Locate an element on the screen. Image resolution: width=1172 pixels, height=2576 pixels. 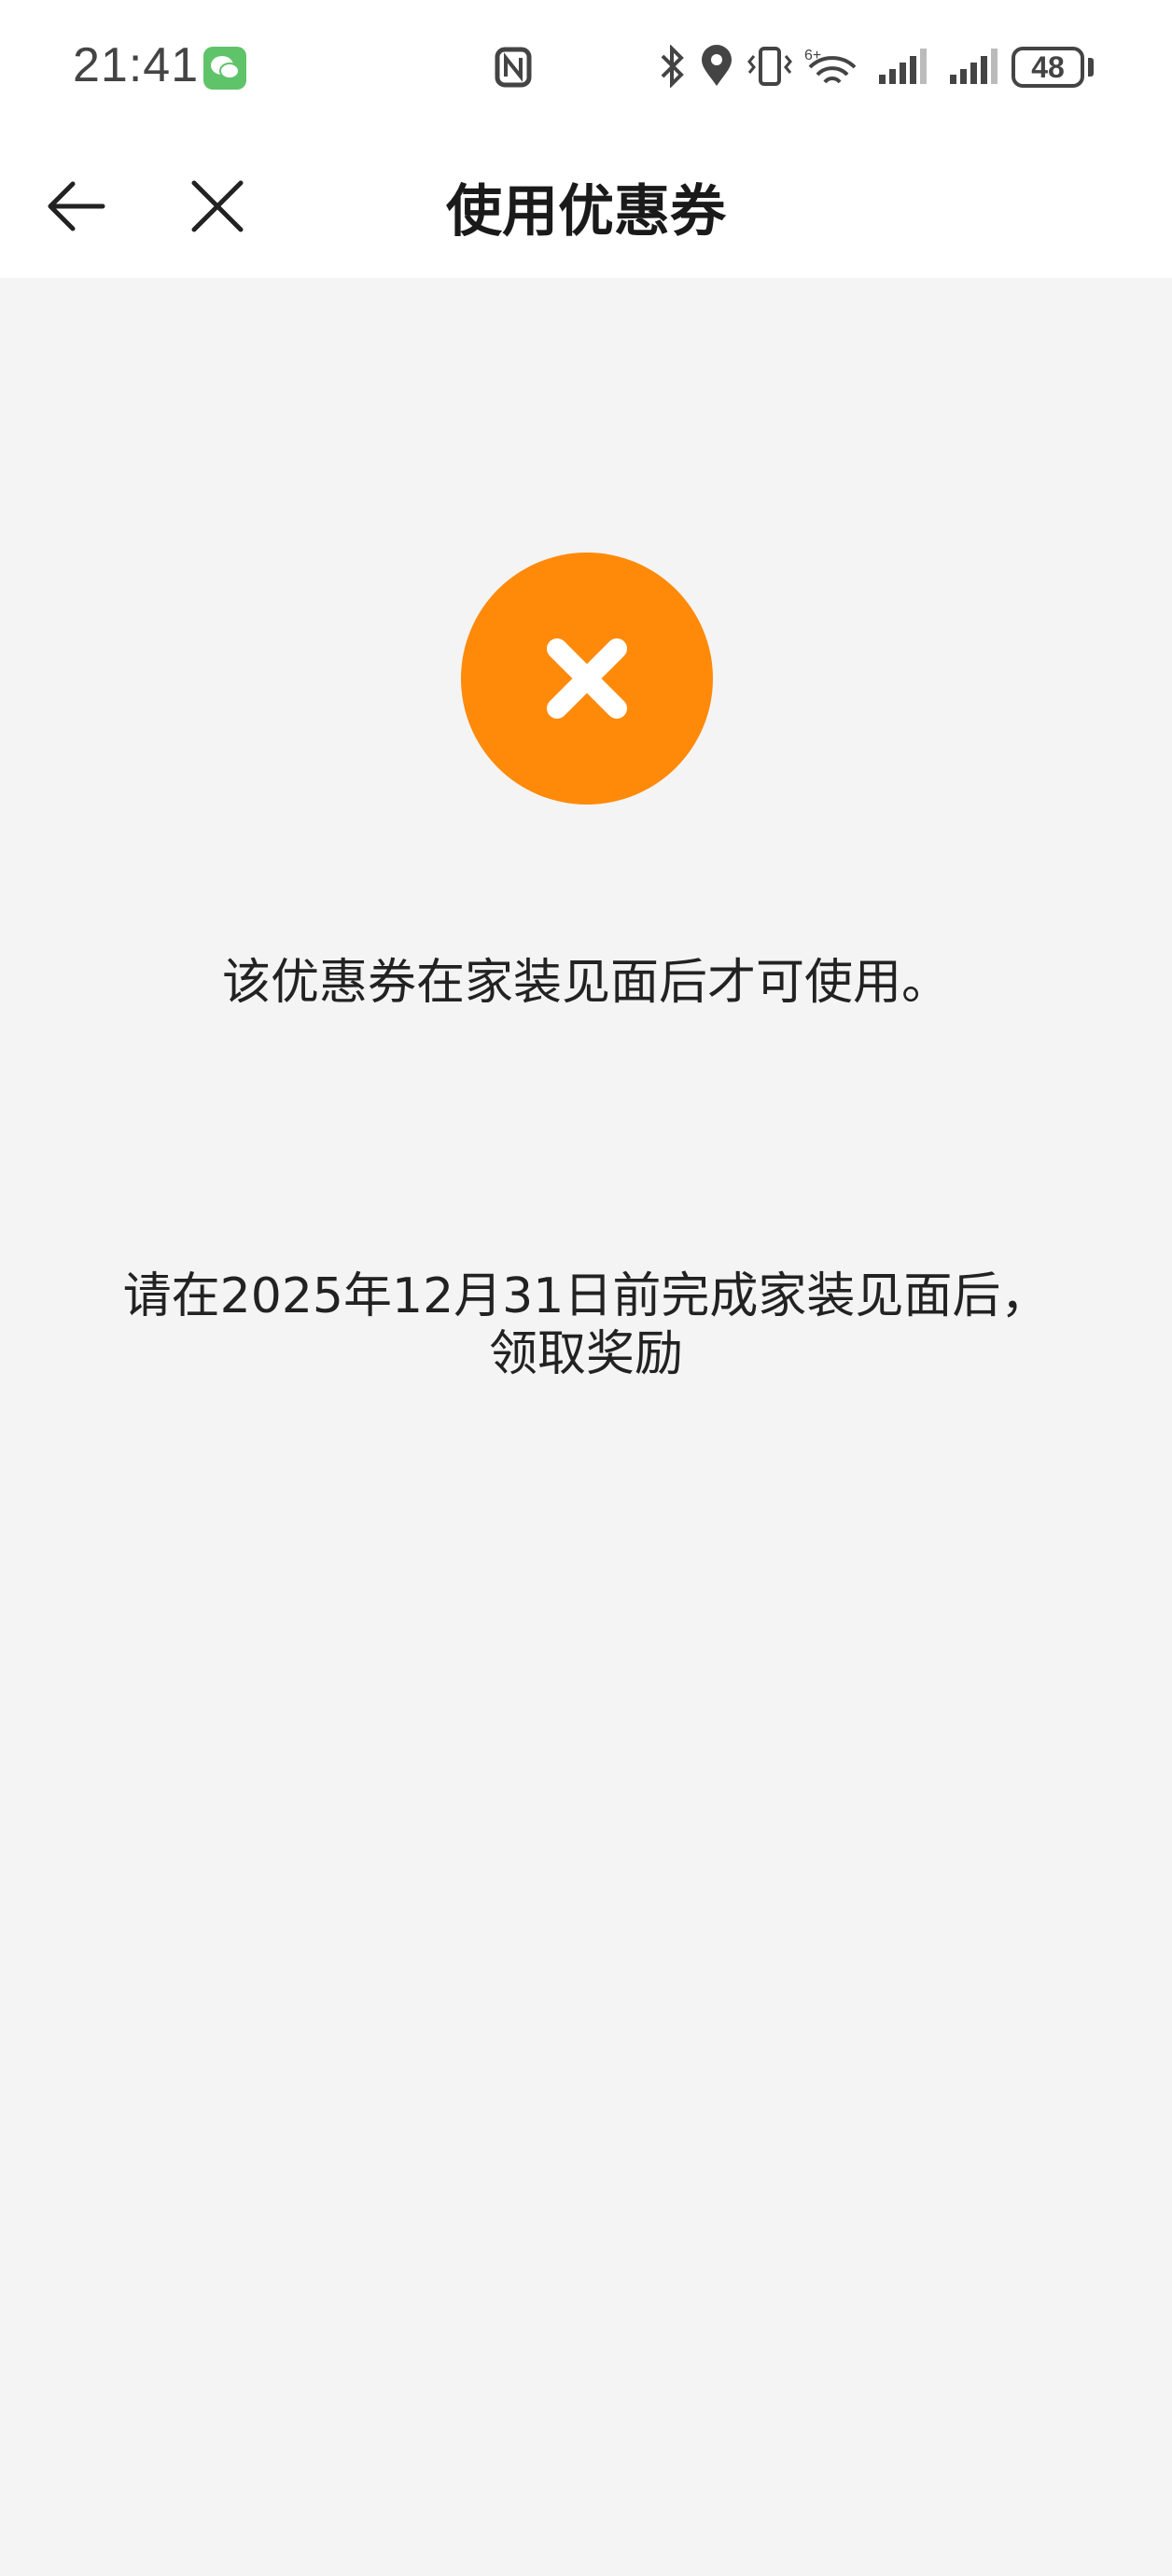
deadline-line-1: 请在2025年12月31日前完成家装见面后， is located at coordinates (586, 1296).